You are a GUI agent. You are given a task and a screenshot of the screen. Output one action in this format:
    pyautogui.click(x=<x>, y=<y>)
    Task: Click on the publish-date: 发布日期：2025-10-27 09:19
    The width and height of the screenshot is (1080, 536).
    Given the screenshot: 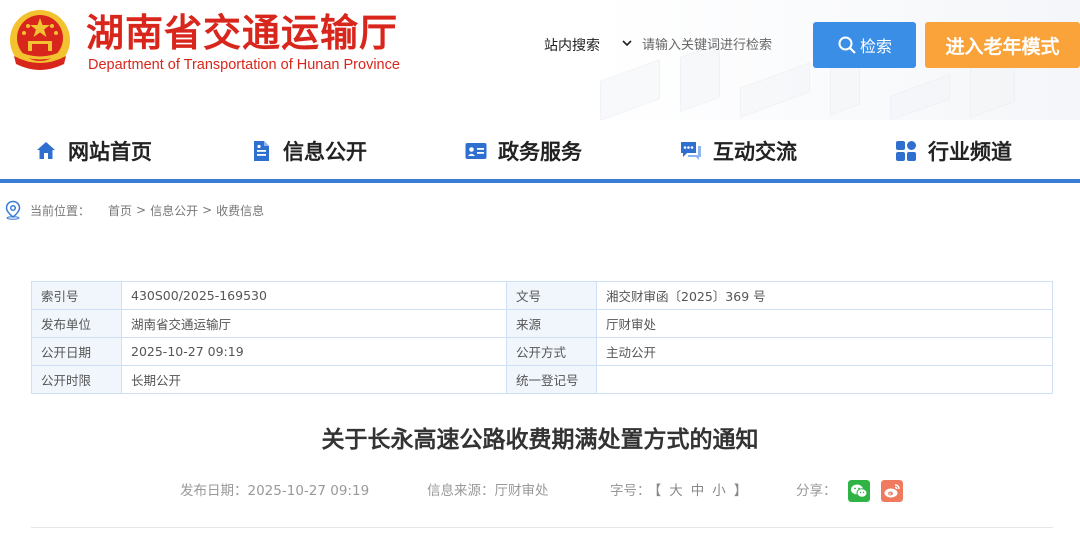 What is the action you would take?
    pyautogui.click(x=274, y=491)
    